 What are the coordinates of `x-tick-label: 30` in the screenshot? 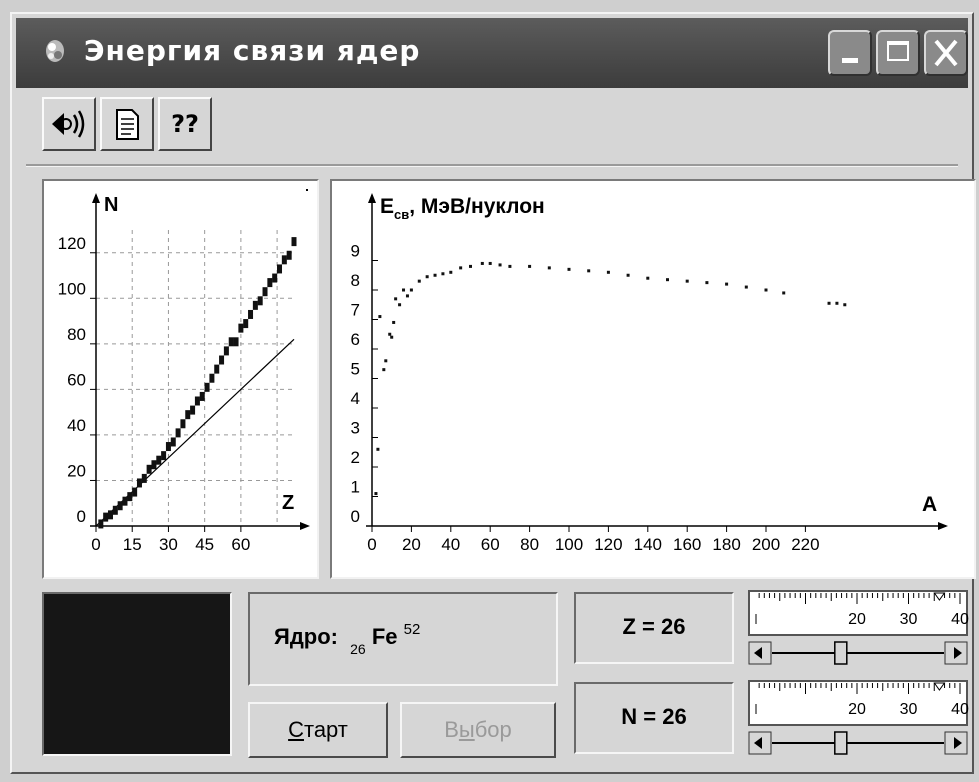 It's located at (168, 544).